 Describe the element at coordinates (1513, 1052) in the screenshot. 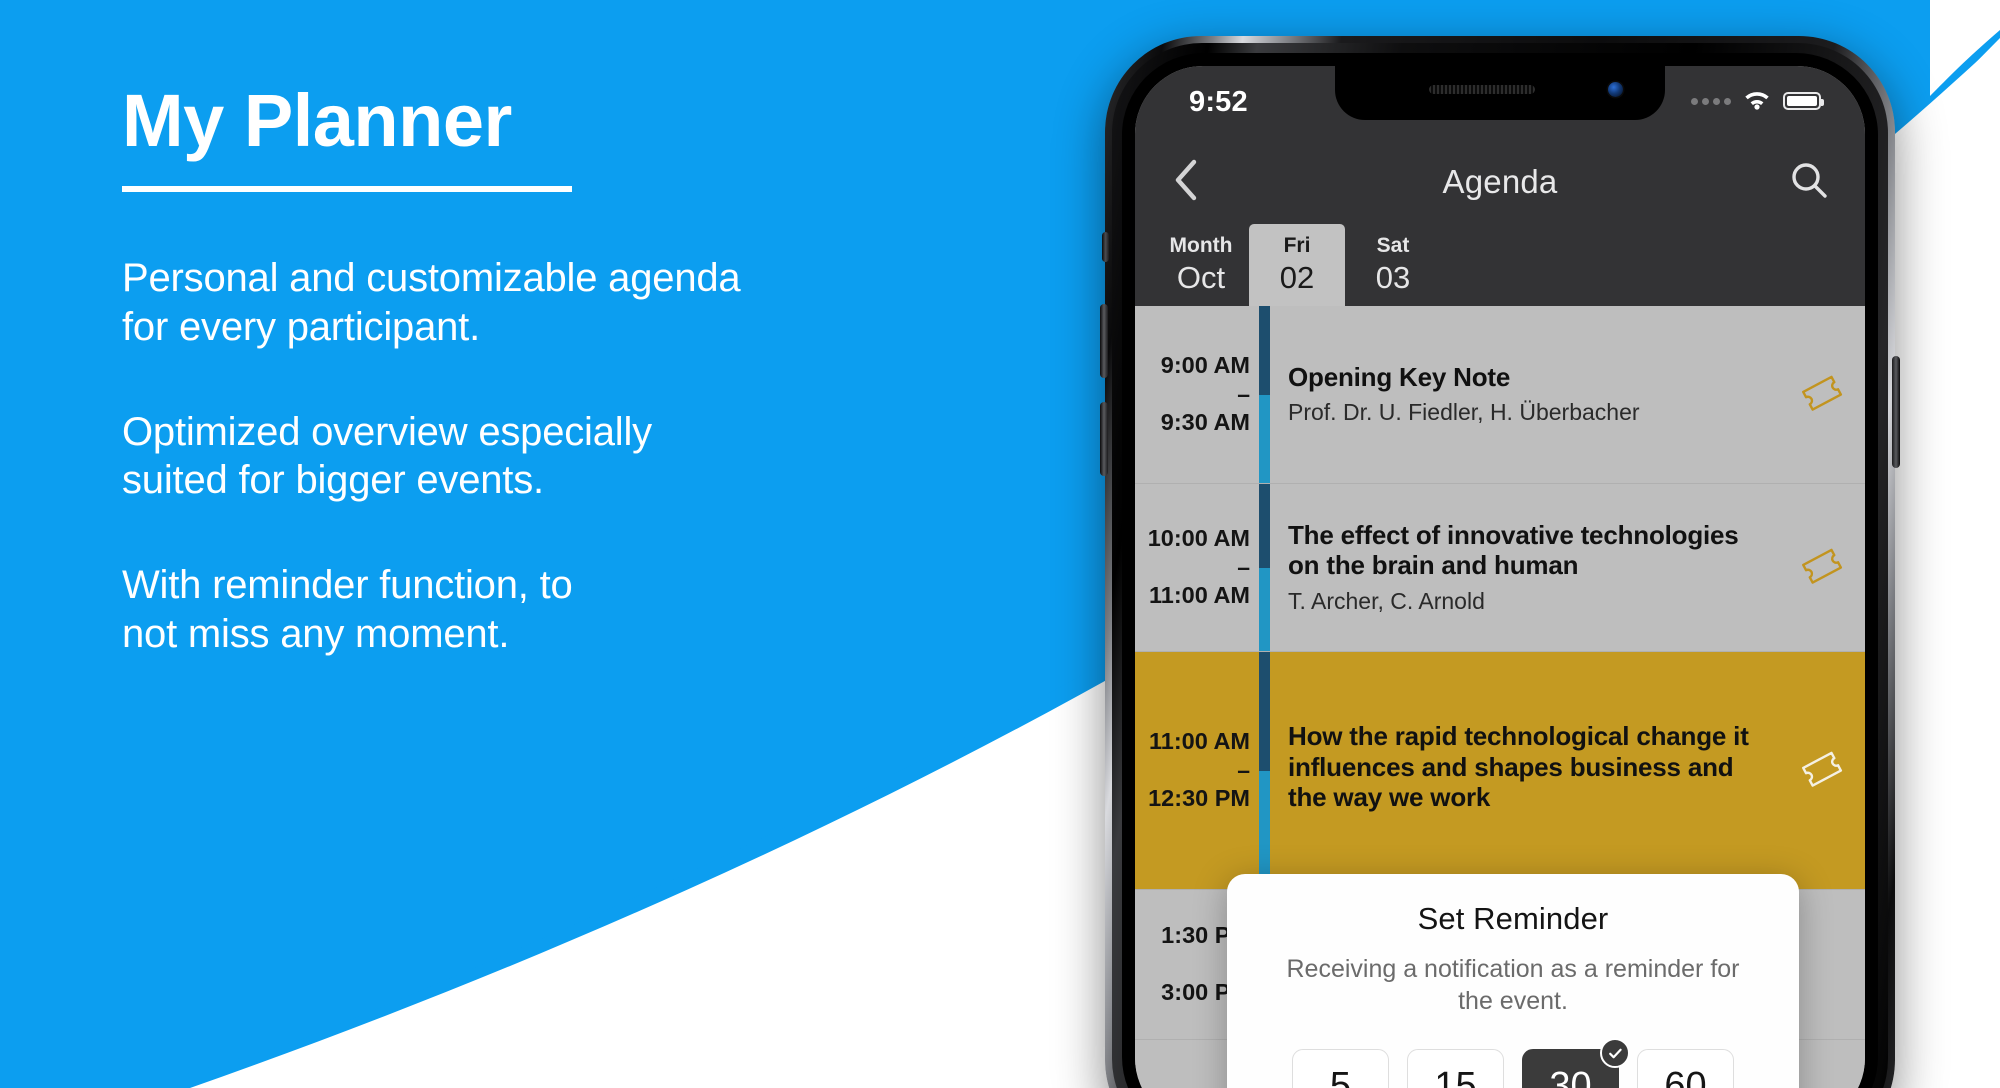

I see `reminder-options: 5 Minutes 15 Minutes 30 Minutes` at that location.